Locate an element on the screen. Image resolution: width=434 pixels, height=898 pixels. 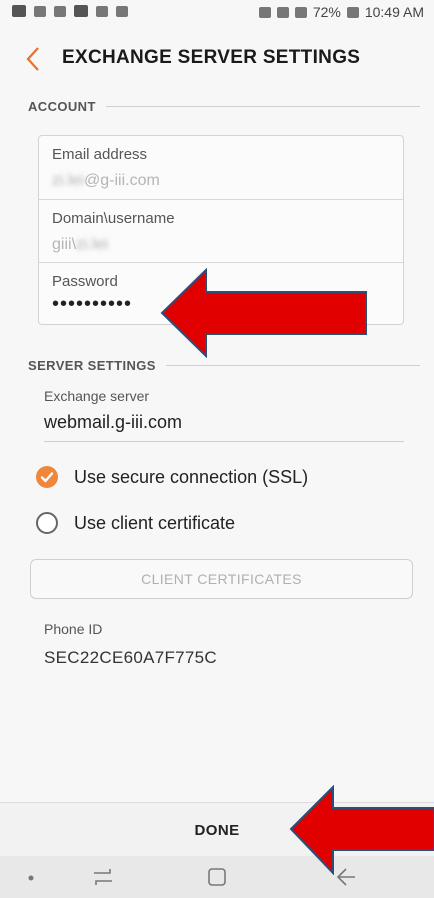
puzzle-icon is located at coordinates (60, 11).